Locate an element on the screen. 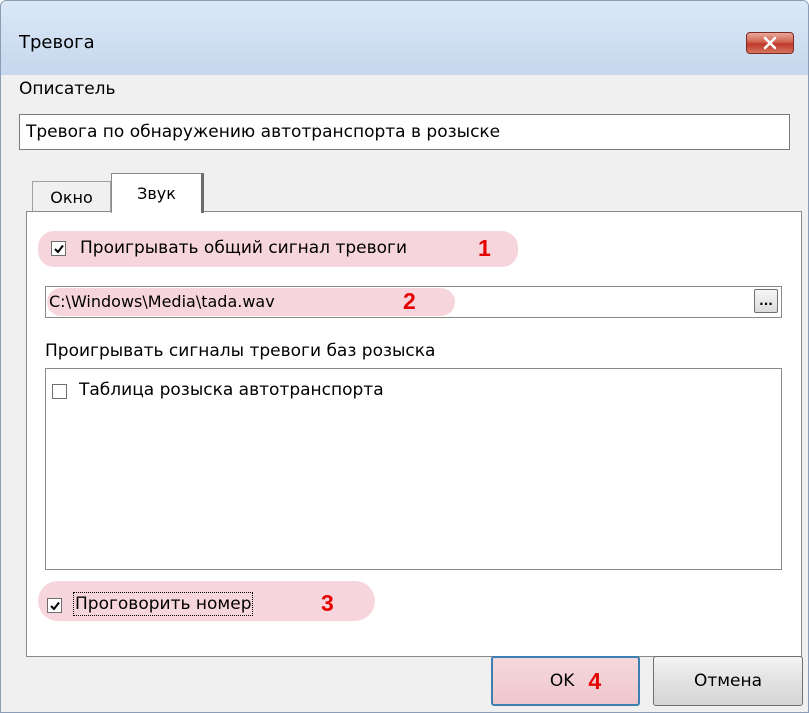 This screenshot has height=713, width=809. description-input is located at coordinates (404, 132).